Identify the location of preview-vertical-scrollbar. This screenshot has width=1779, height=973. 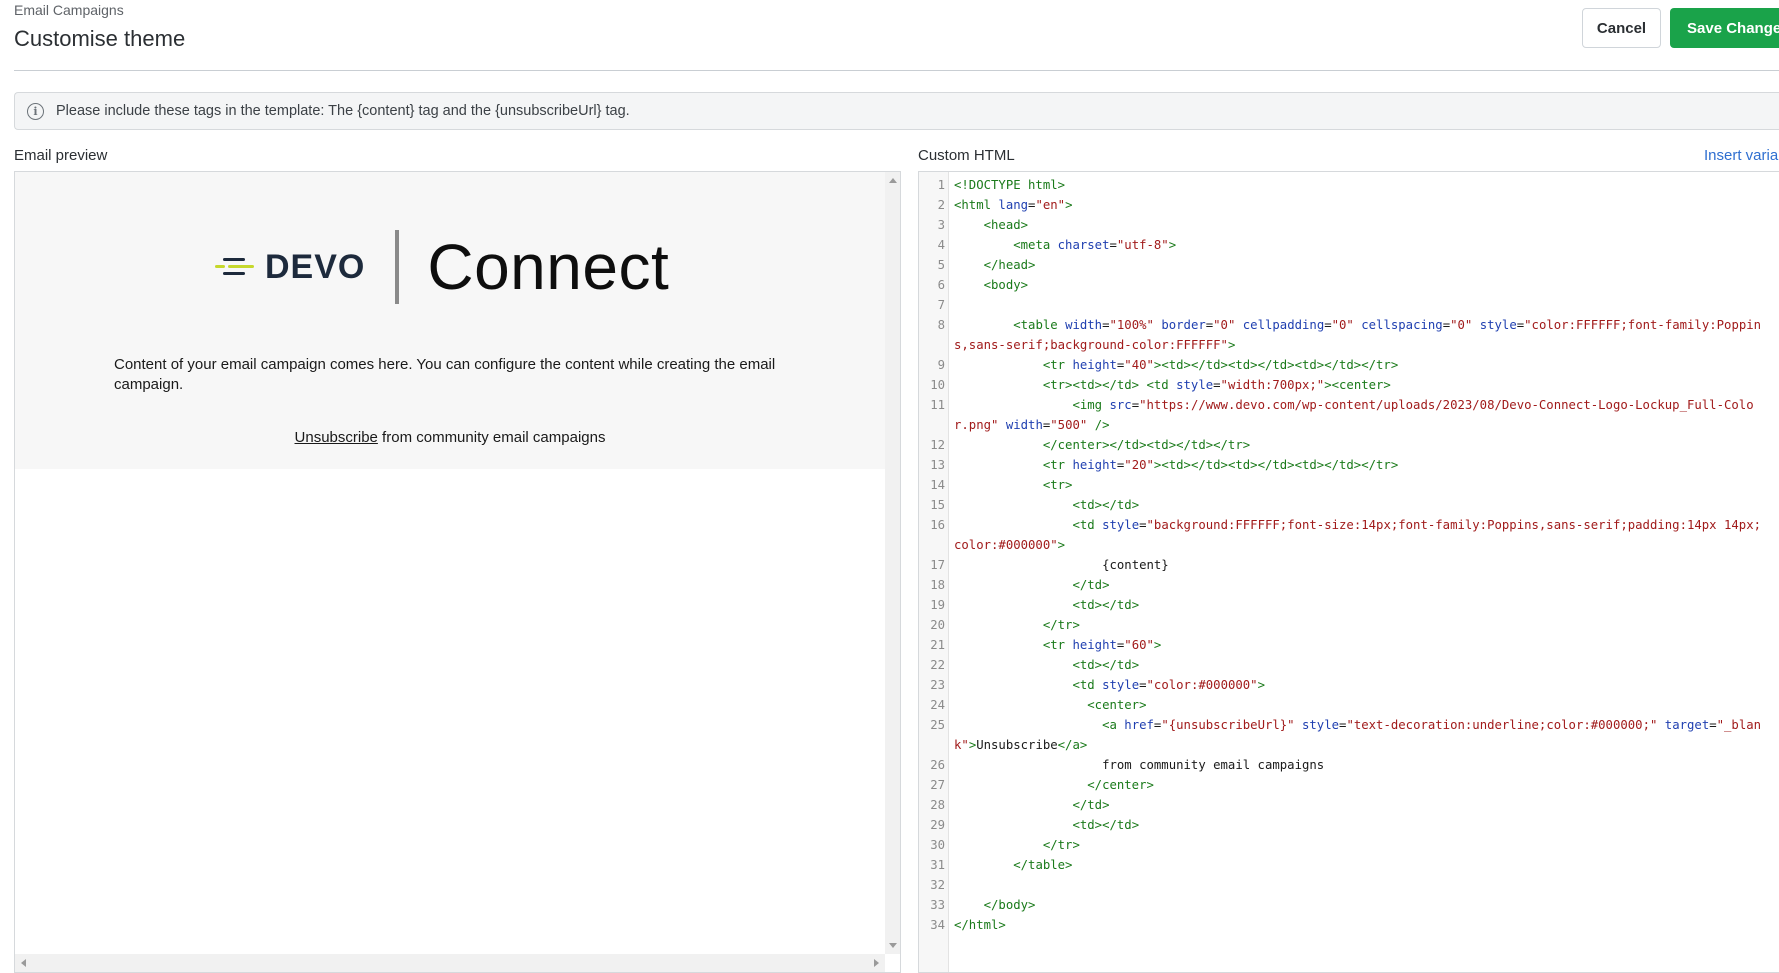
(892, 563).